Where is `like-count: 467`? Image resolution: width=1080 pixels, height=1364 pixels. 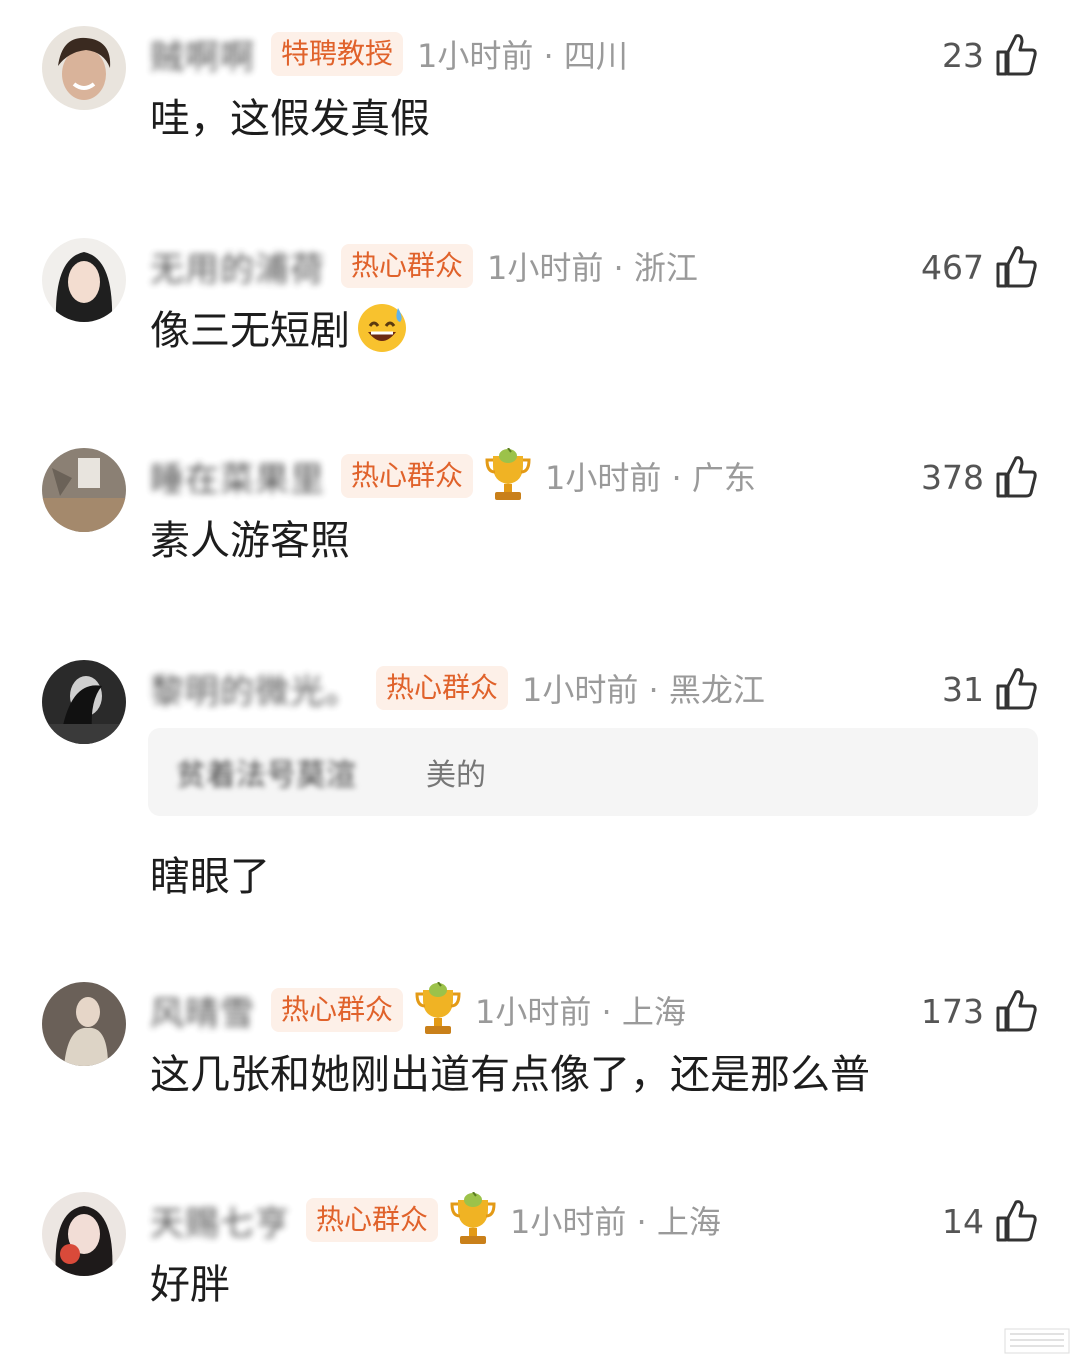
like-count: 467 is located at coordinates (952, 267).